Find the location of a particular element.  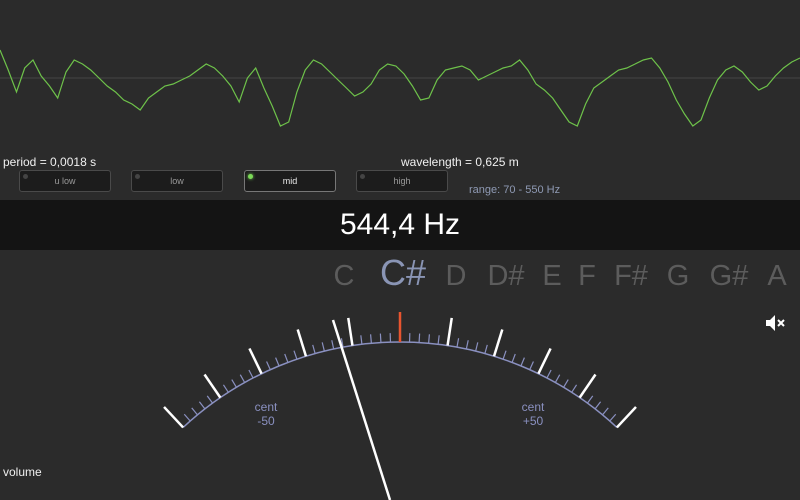

note-strip: C C# D D# E F F# G G# A is located at coordinates (400, 277).